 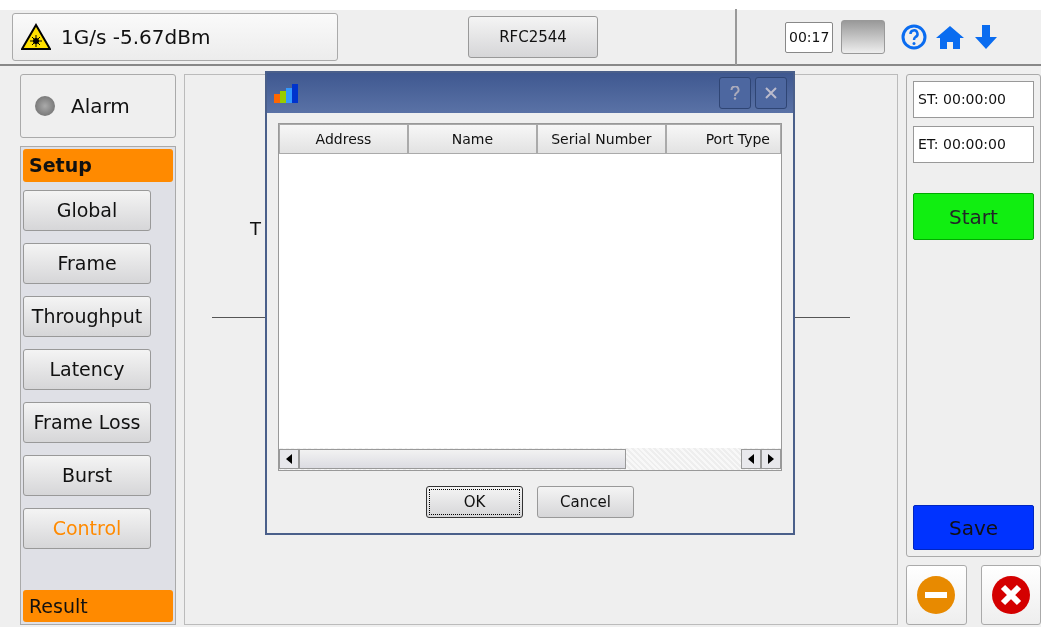 What do you see at coordinates (36, 37) in the screenshot?
I see `laser-warning-icon` at bounding box center [36, 37].